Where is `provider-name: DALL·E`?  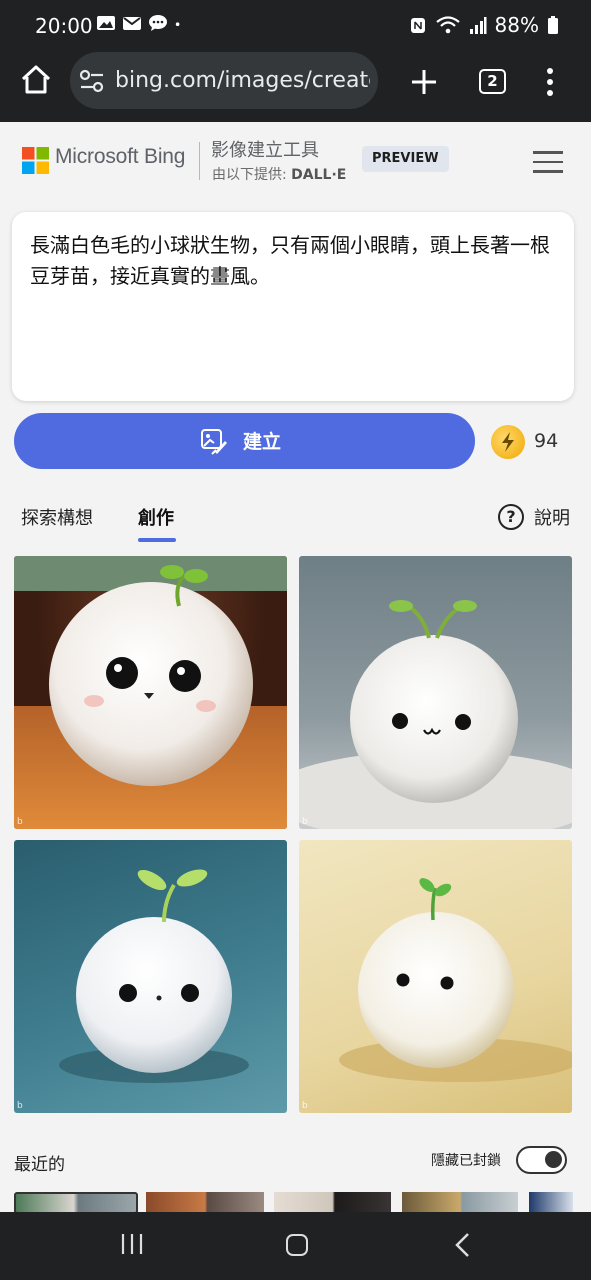
provider-name: DALL·E is located at coordinates (319, 175).